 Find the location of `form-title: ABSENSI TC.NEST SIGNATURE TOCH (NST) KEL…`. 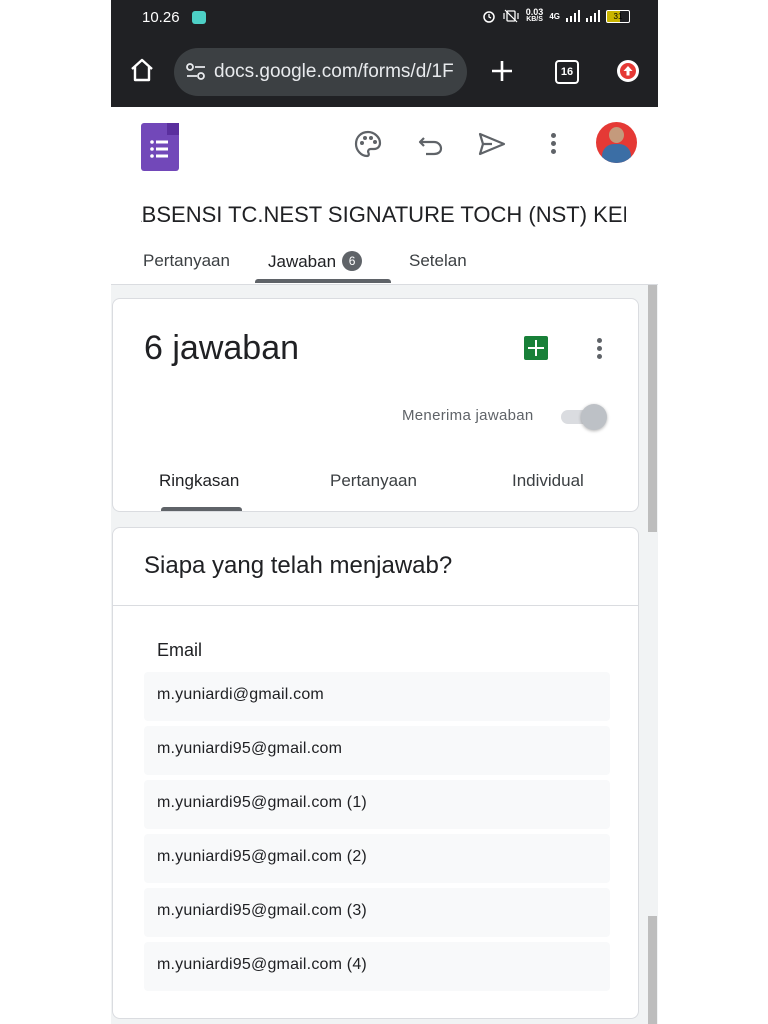

form-title: ABSENSI TC.NEST SIGNATURE TOCH (NST) KEL… is located at coordinates (383, 215).